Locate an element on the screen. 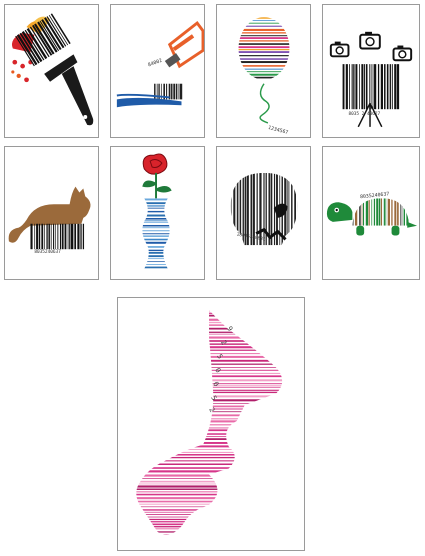  cat-barcode is located at coordinates (57, 236).